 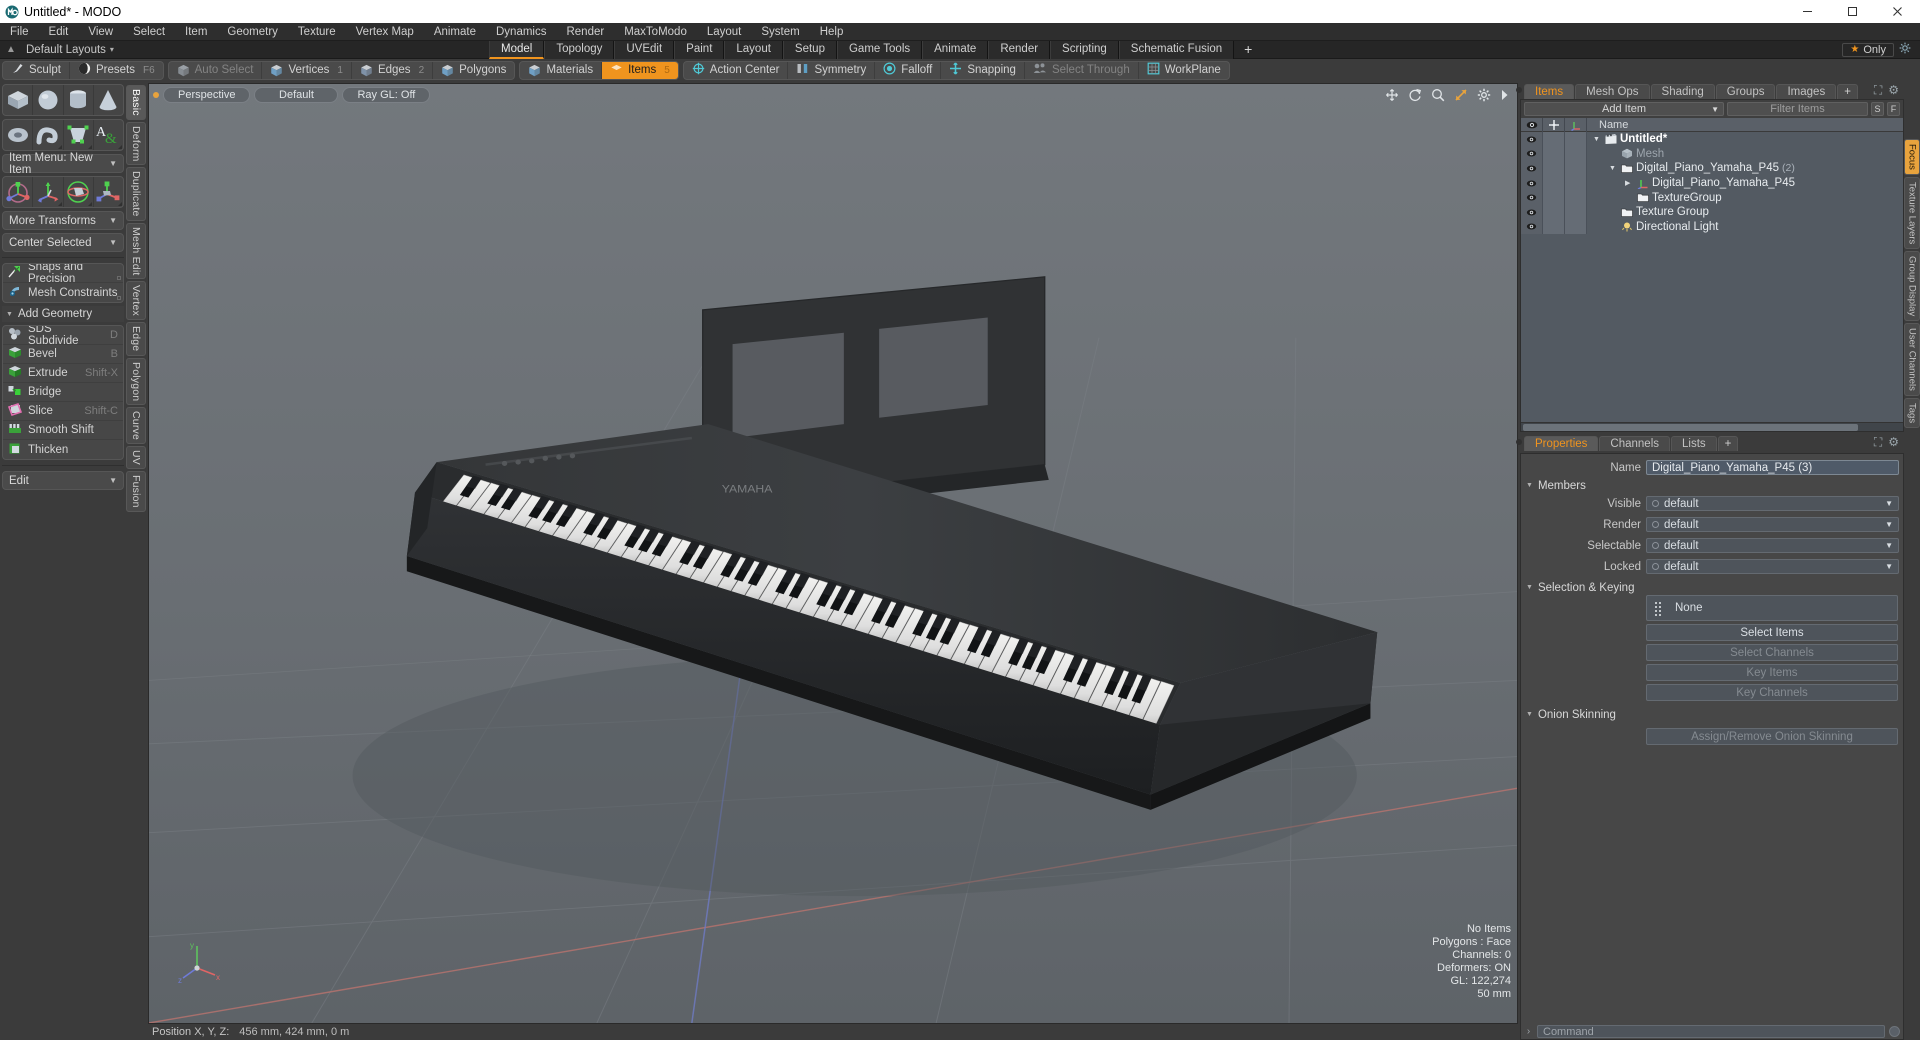 I want to click on expand-arrow-icon, so click(x=1504, y=95).